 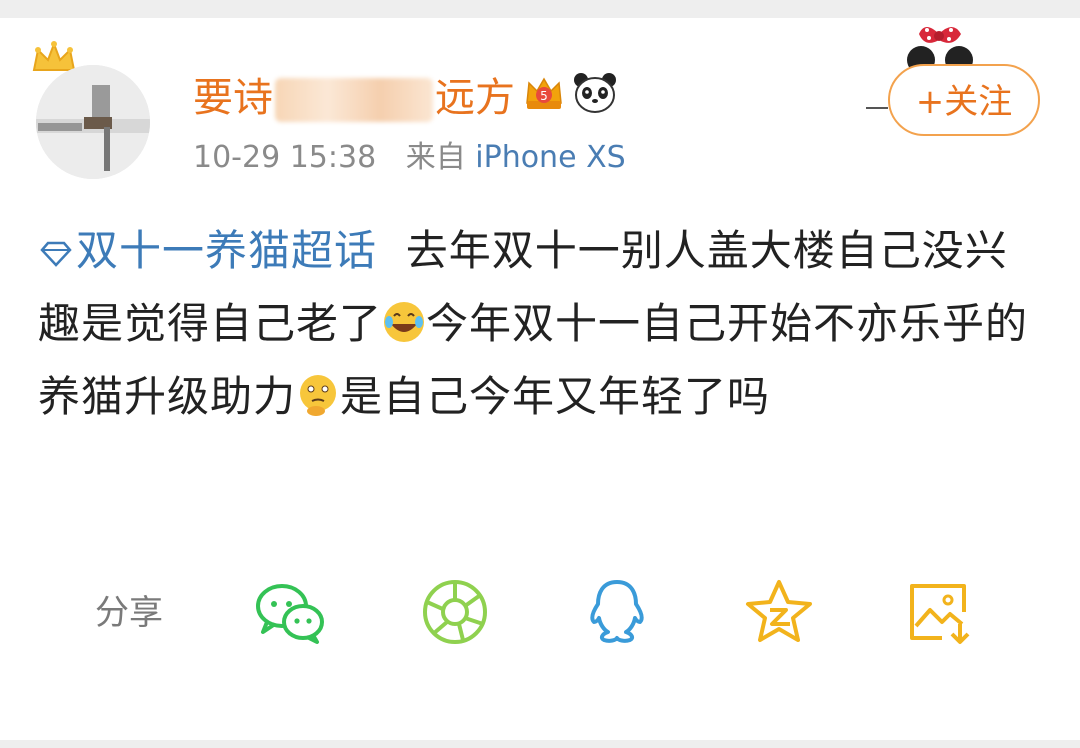 I want to click on svg-text: 5, so click(x=544, y=96).